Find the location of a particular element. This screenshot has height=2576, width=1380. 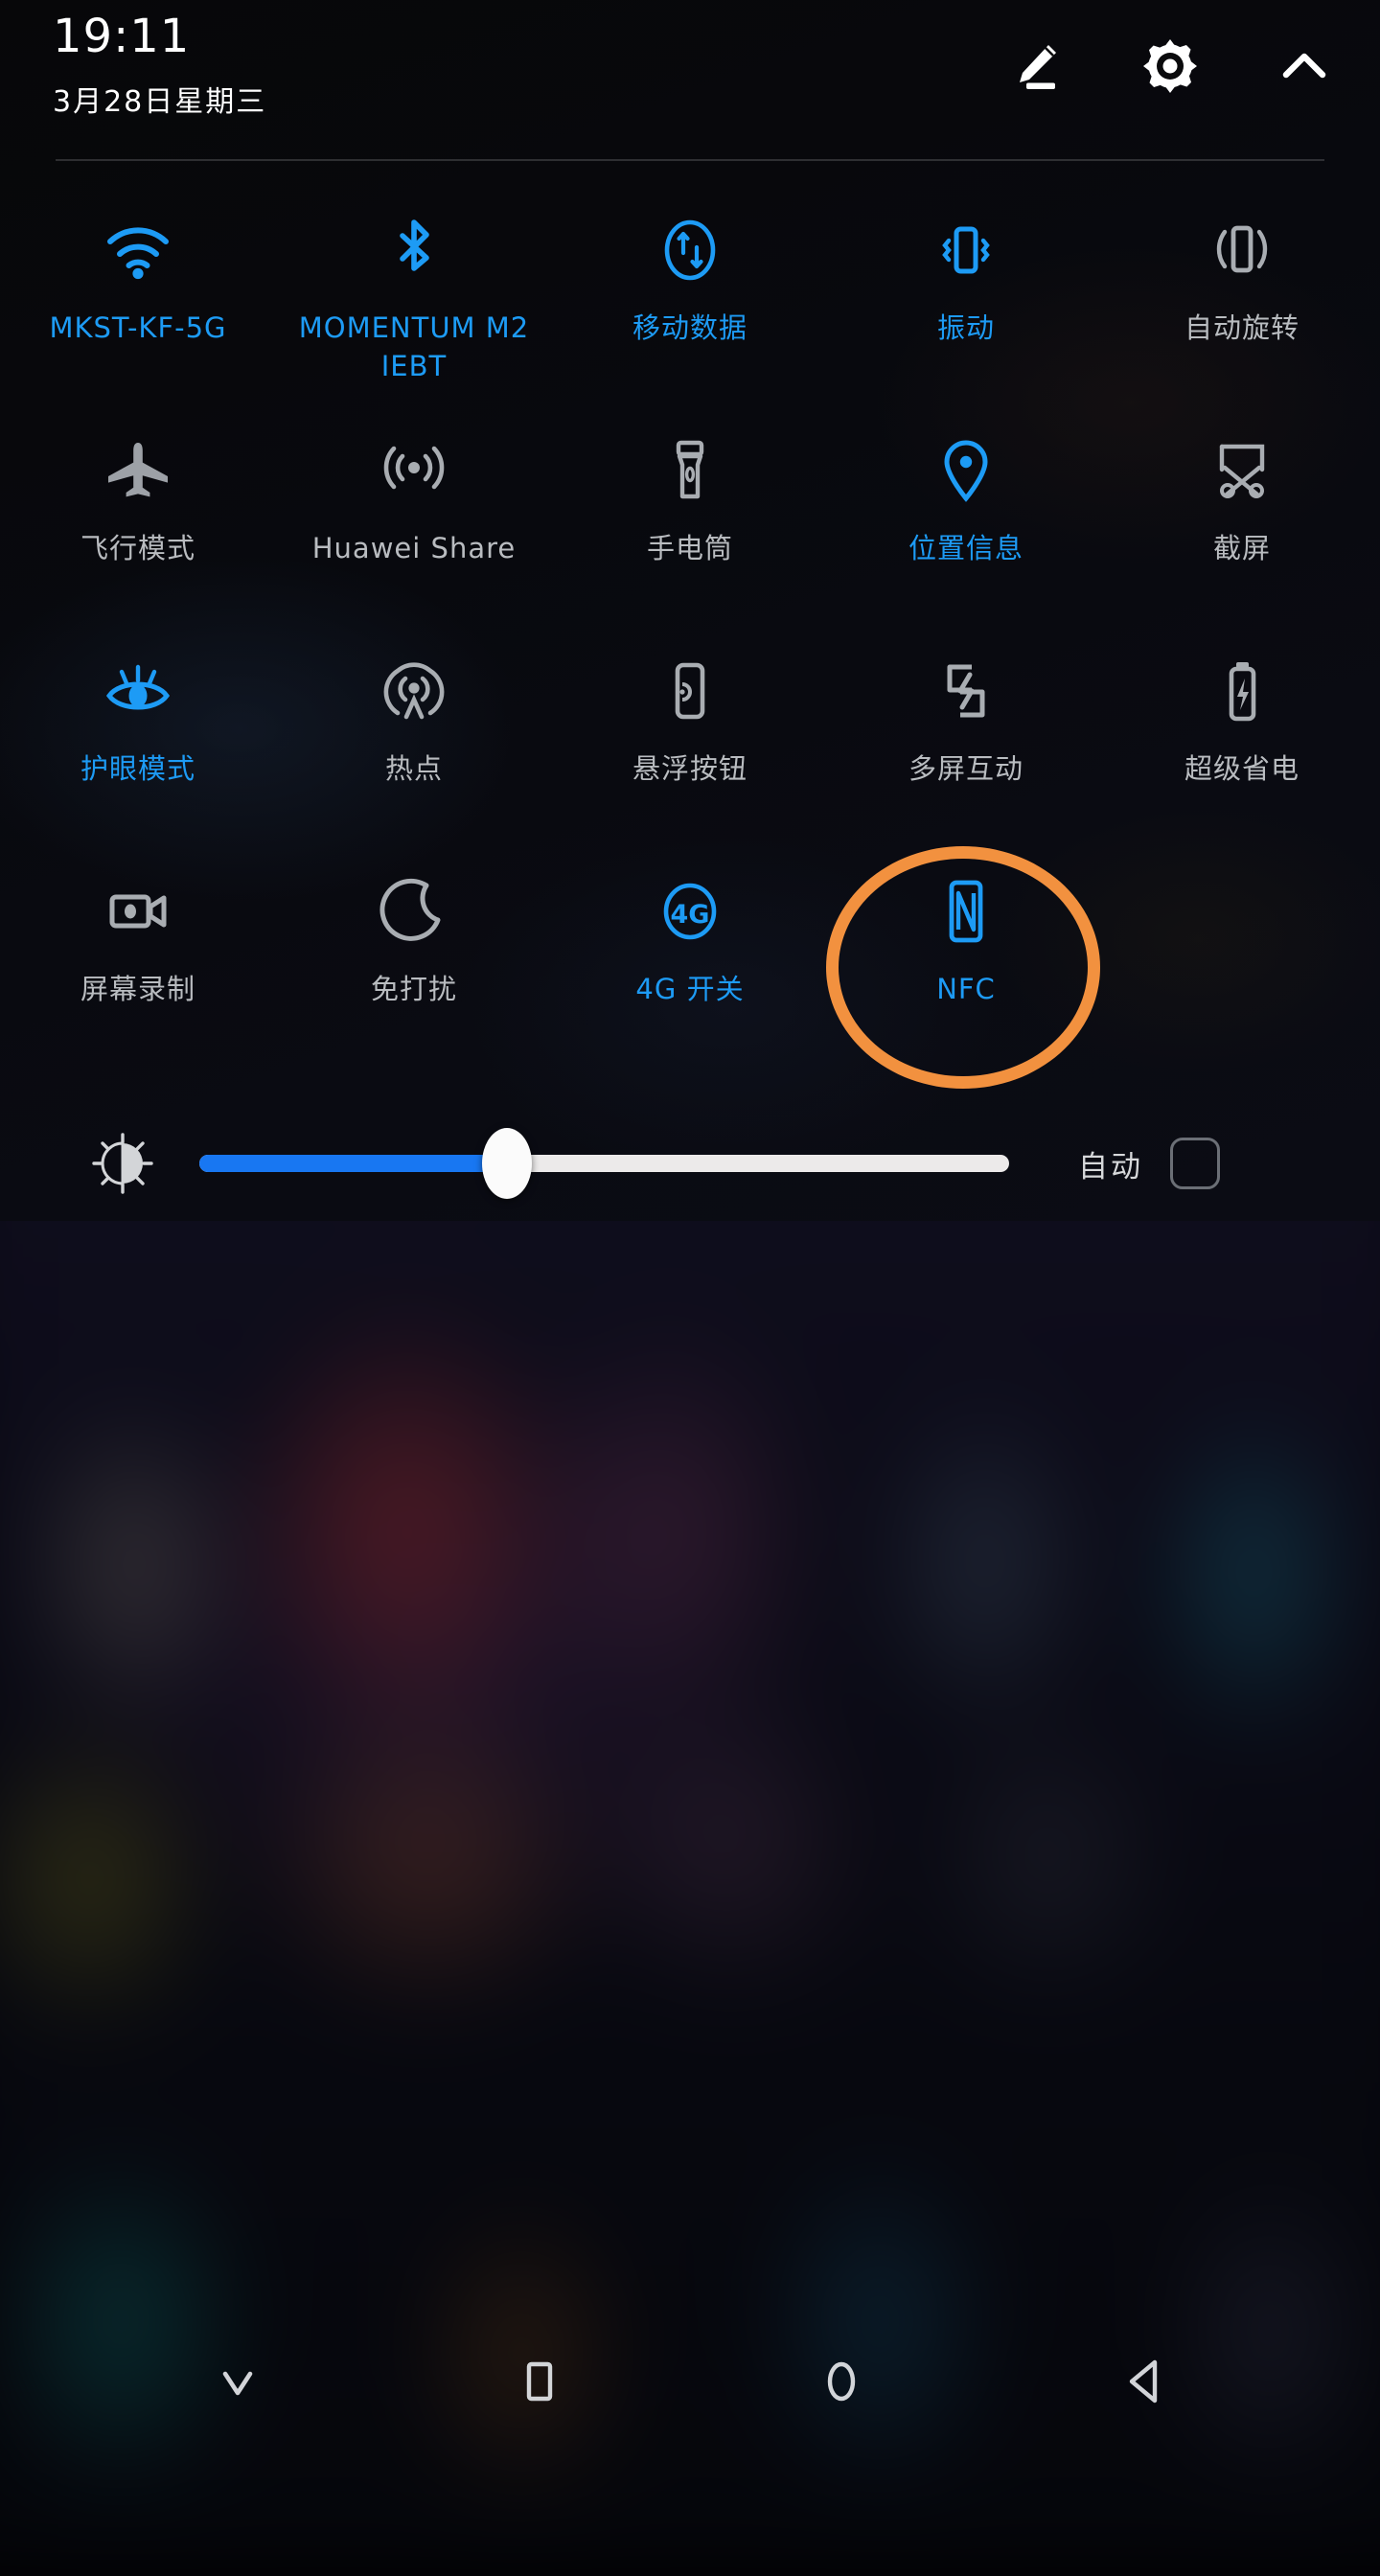

tile-multi-screen: 多屏互动 is located at coordinates (966, 742).